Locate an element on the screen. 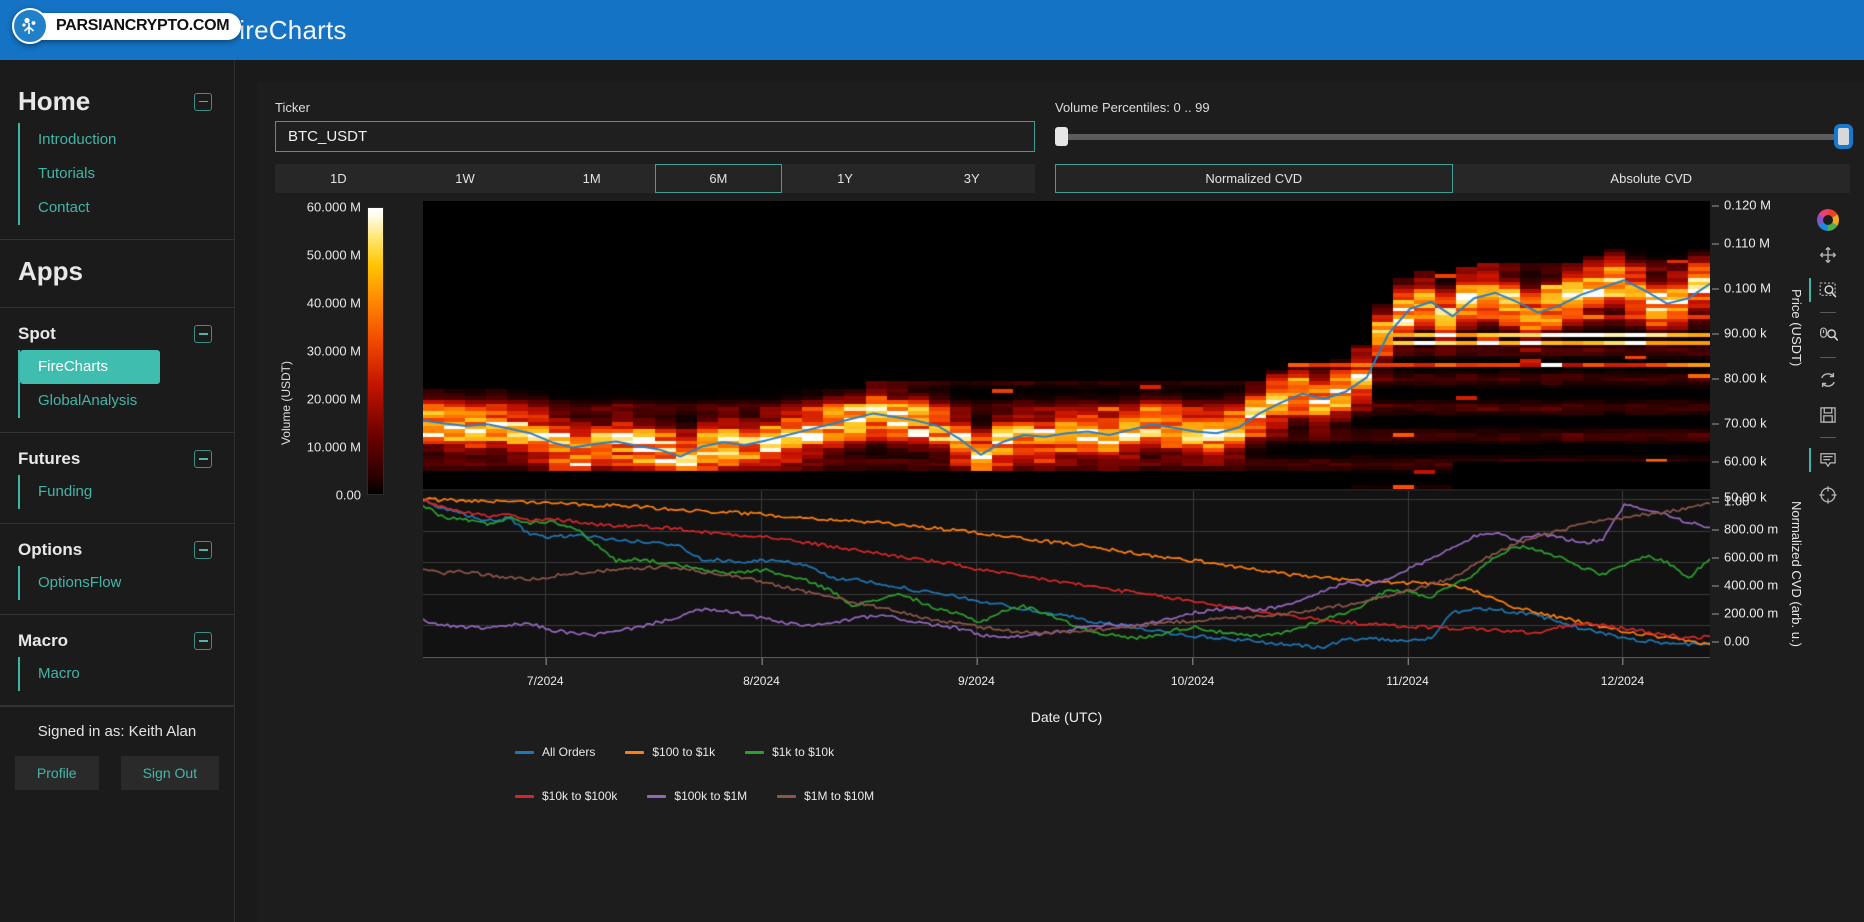 The height and width of the screenshot is (922, 1864). legend-item-10k-to-100k: $10k to $100k is located at coordinates (566, 796).